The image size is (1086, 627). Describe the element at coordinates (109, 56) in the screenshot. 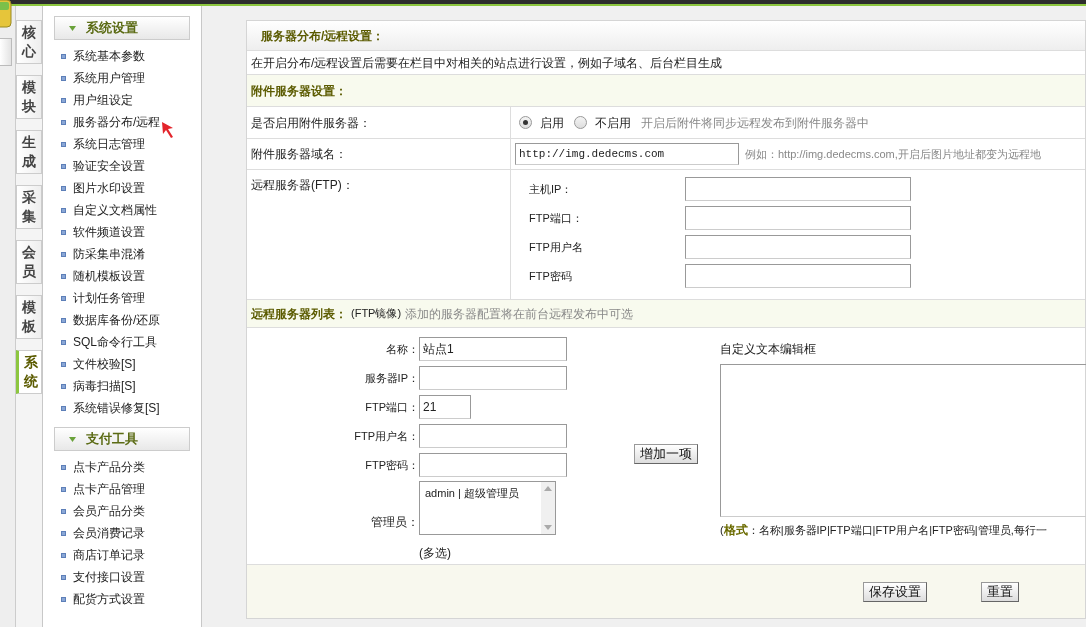

I see `menu-link: 系统基本参数` at that location.